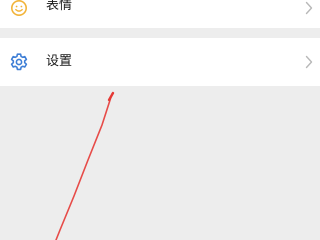 The image size is (320, 240). Describe the element at coordinates (19, 9) in the screenshot. I see `emoji-icon` at that location.